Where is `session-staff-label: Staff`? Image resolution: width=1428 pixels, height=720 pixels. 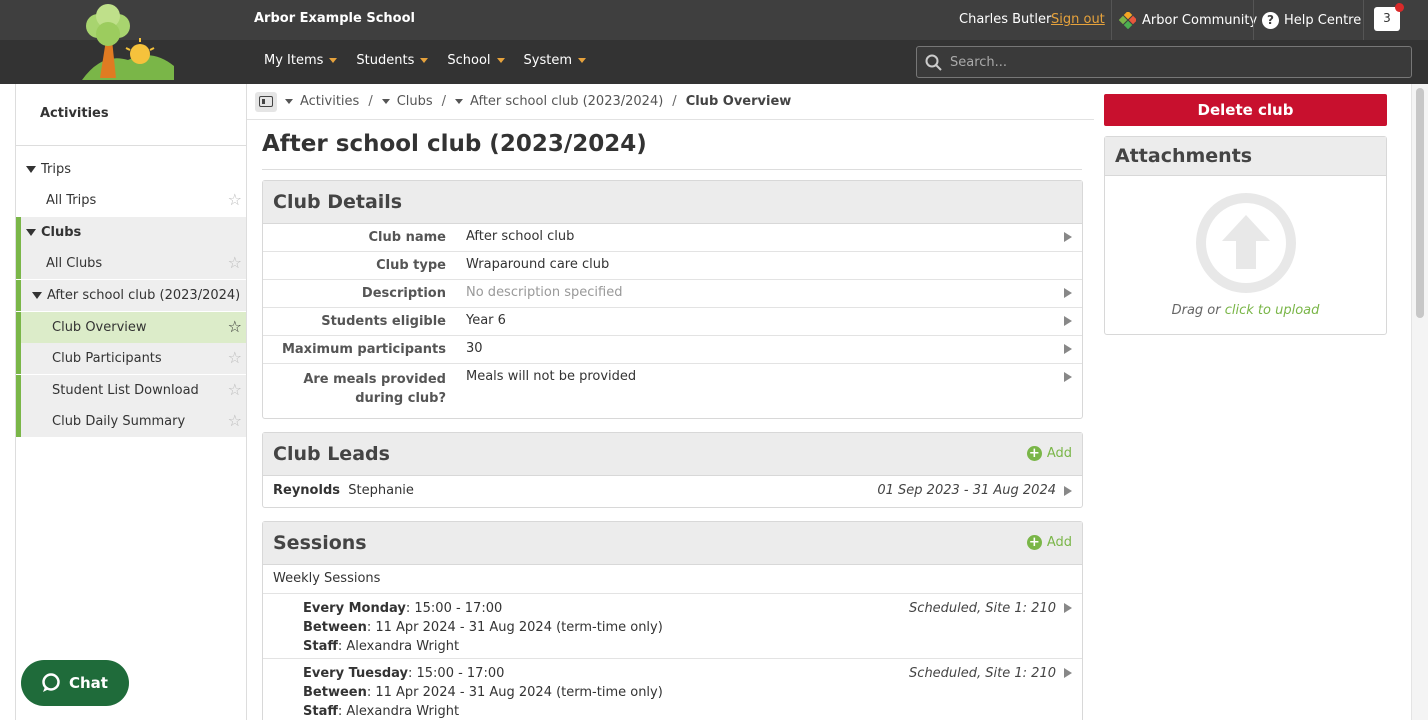
session-staff-label: Staff is located at coordinates (320, 711).